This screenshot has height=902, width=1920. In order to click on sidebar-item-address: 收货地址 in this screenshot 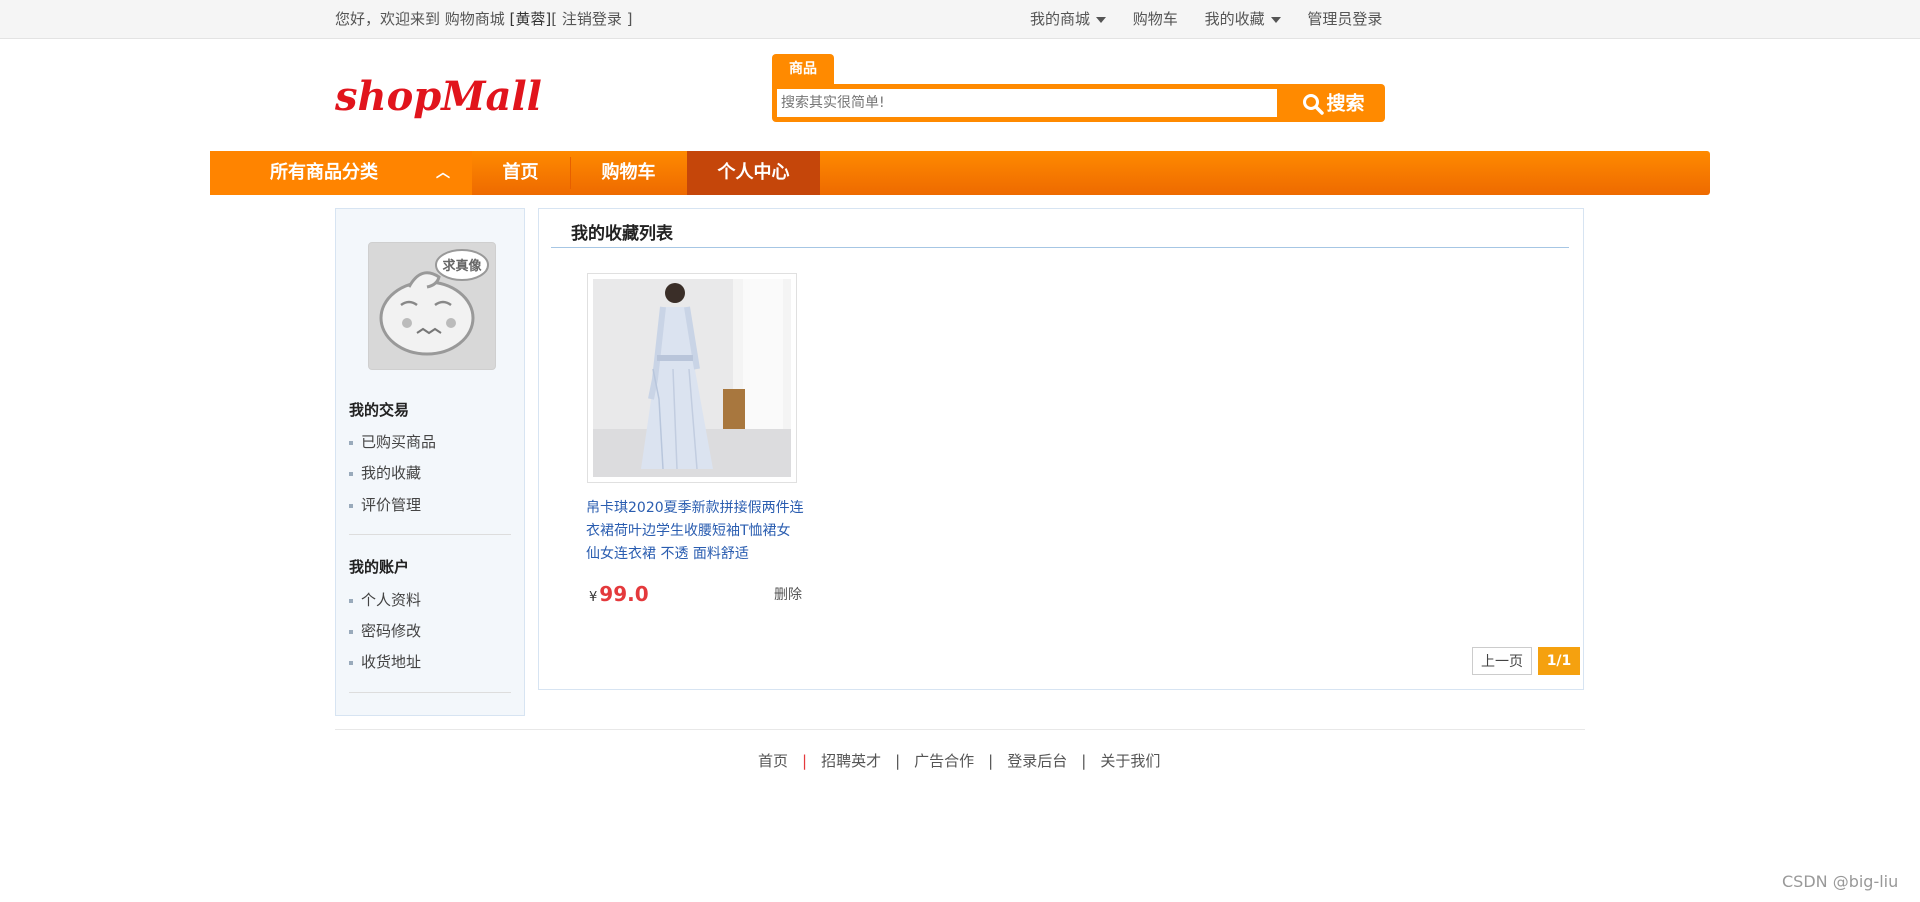, I will do `click(385, 661)`.